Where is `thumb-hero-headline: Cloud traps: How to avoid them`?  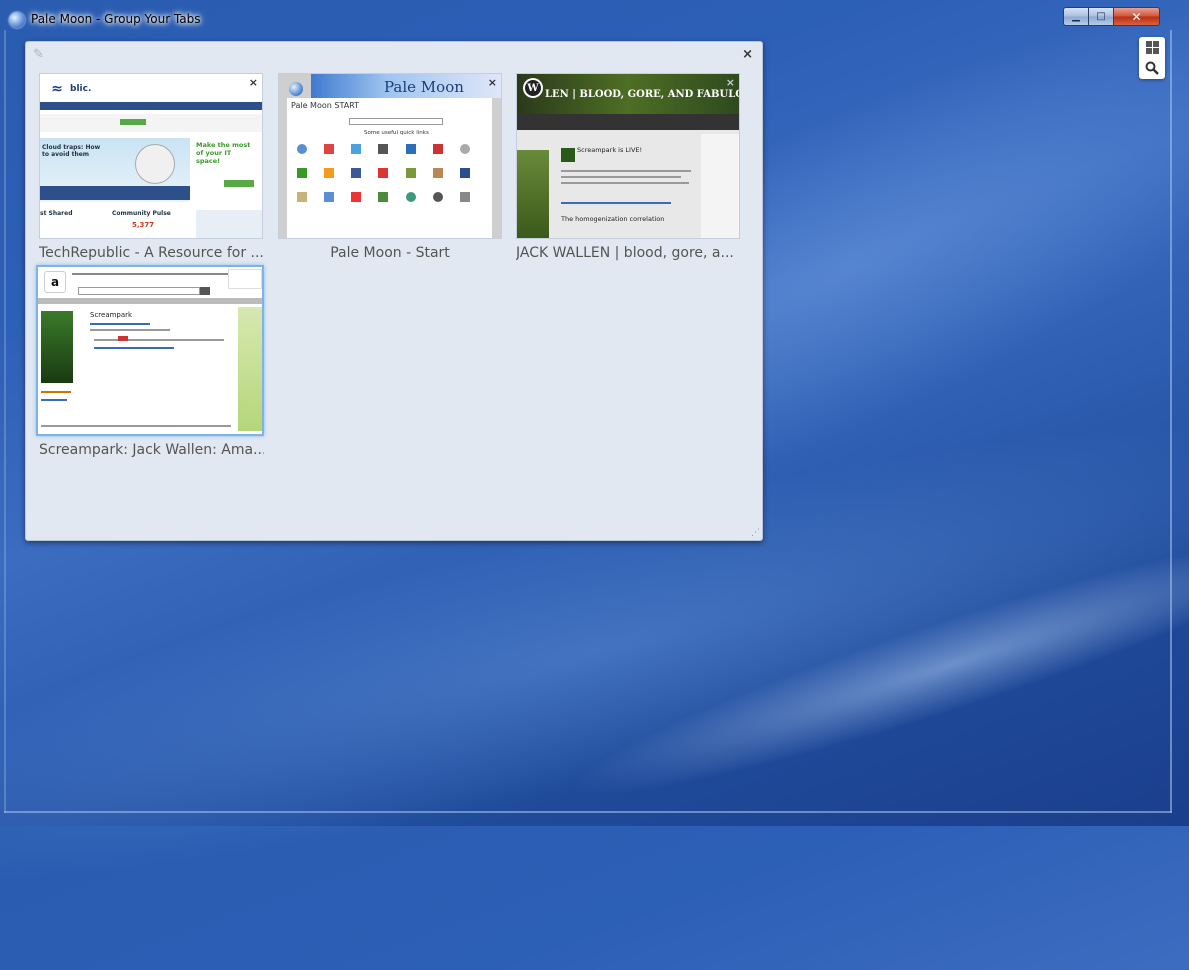
thumb-hero-headline: Cloud traps: How to avoid them is located at coordinates (71, 151).